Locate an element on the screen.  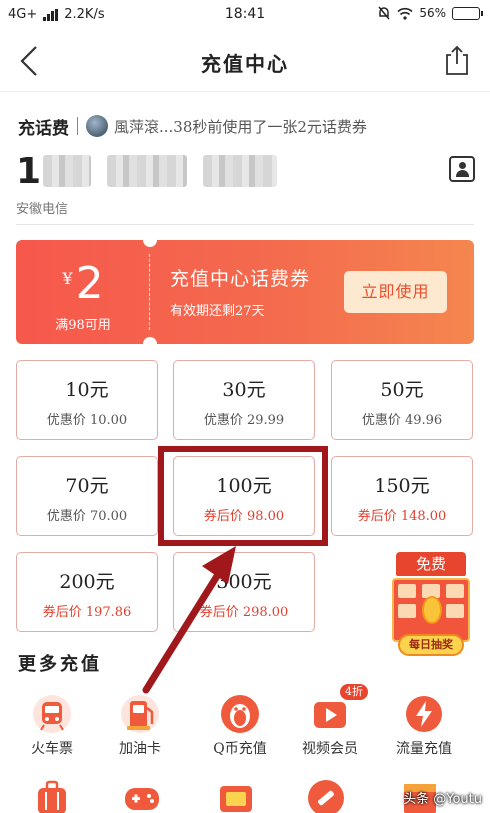
use-now-button: 立即使用 is located at coordinates (395, 292).